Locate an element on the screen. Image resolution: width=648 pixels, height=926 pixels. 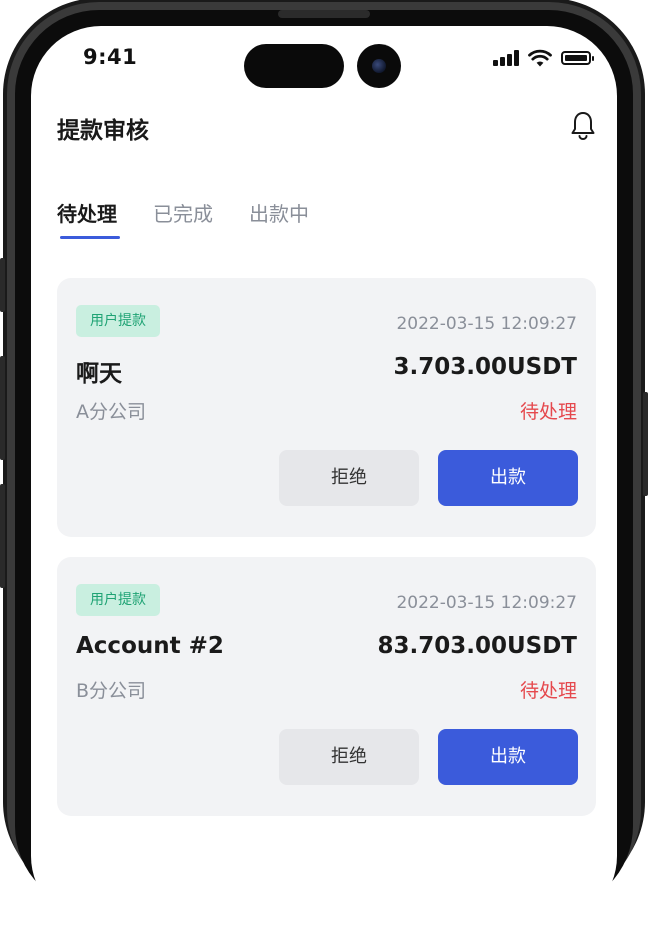
volume-down-button is located at coordinates (2, 536).